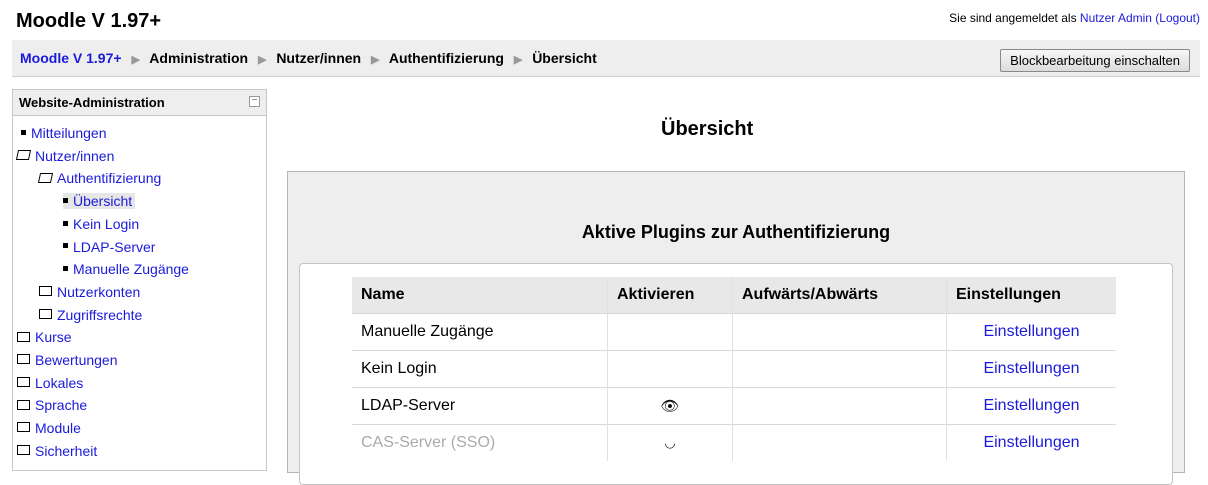  Describe the element at coordinates (318, 58) in the screenshot. I see `breadcrumb-users: Nutzer/innen` at that location.